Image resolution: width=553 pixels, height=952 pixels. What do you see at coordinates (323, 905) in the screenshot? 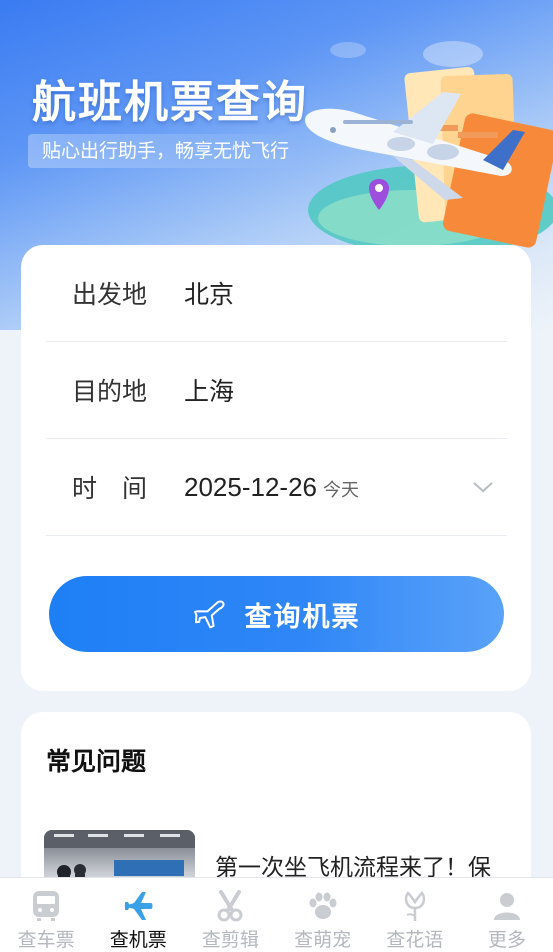
I see `paw-icon` at bounding box center [323, 905].